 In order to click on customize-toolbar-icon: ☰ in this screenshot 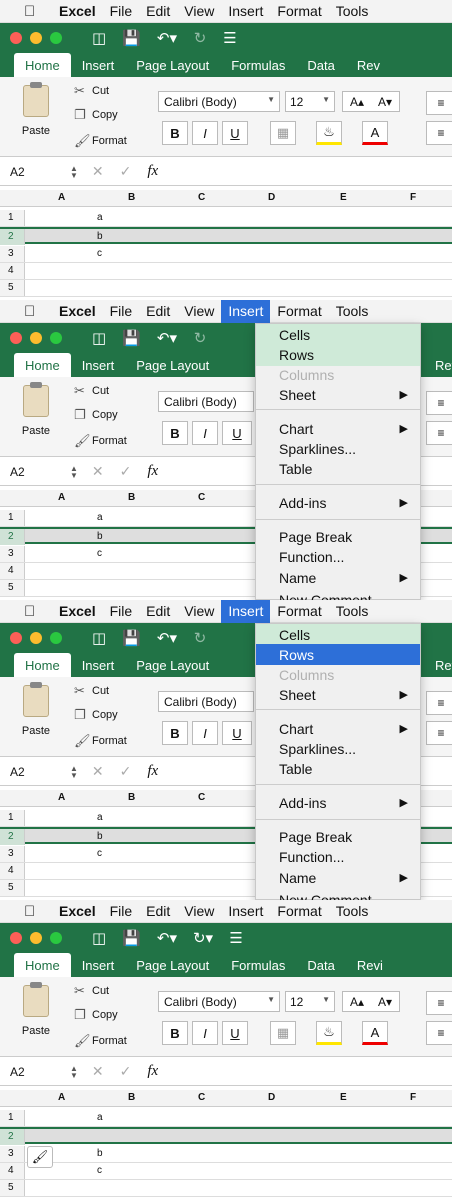, I will do `click(236, 938)`.